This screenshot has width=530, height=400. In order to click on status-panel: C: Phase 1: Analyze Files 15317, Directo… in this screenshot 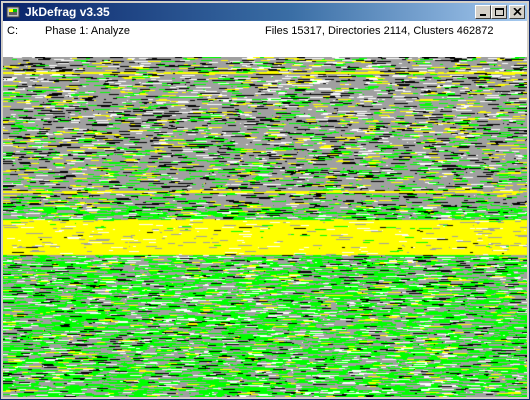, I will do `click(265, 39)`.